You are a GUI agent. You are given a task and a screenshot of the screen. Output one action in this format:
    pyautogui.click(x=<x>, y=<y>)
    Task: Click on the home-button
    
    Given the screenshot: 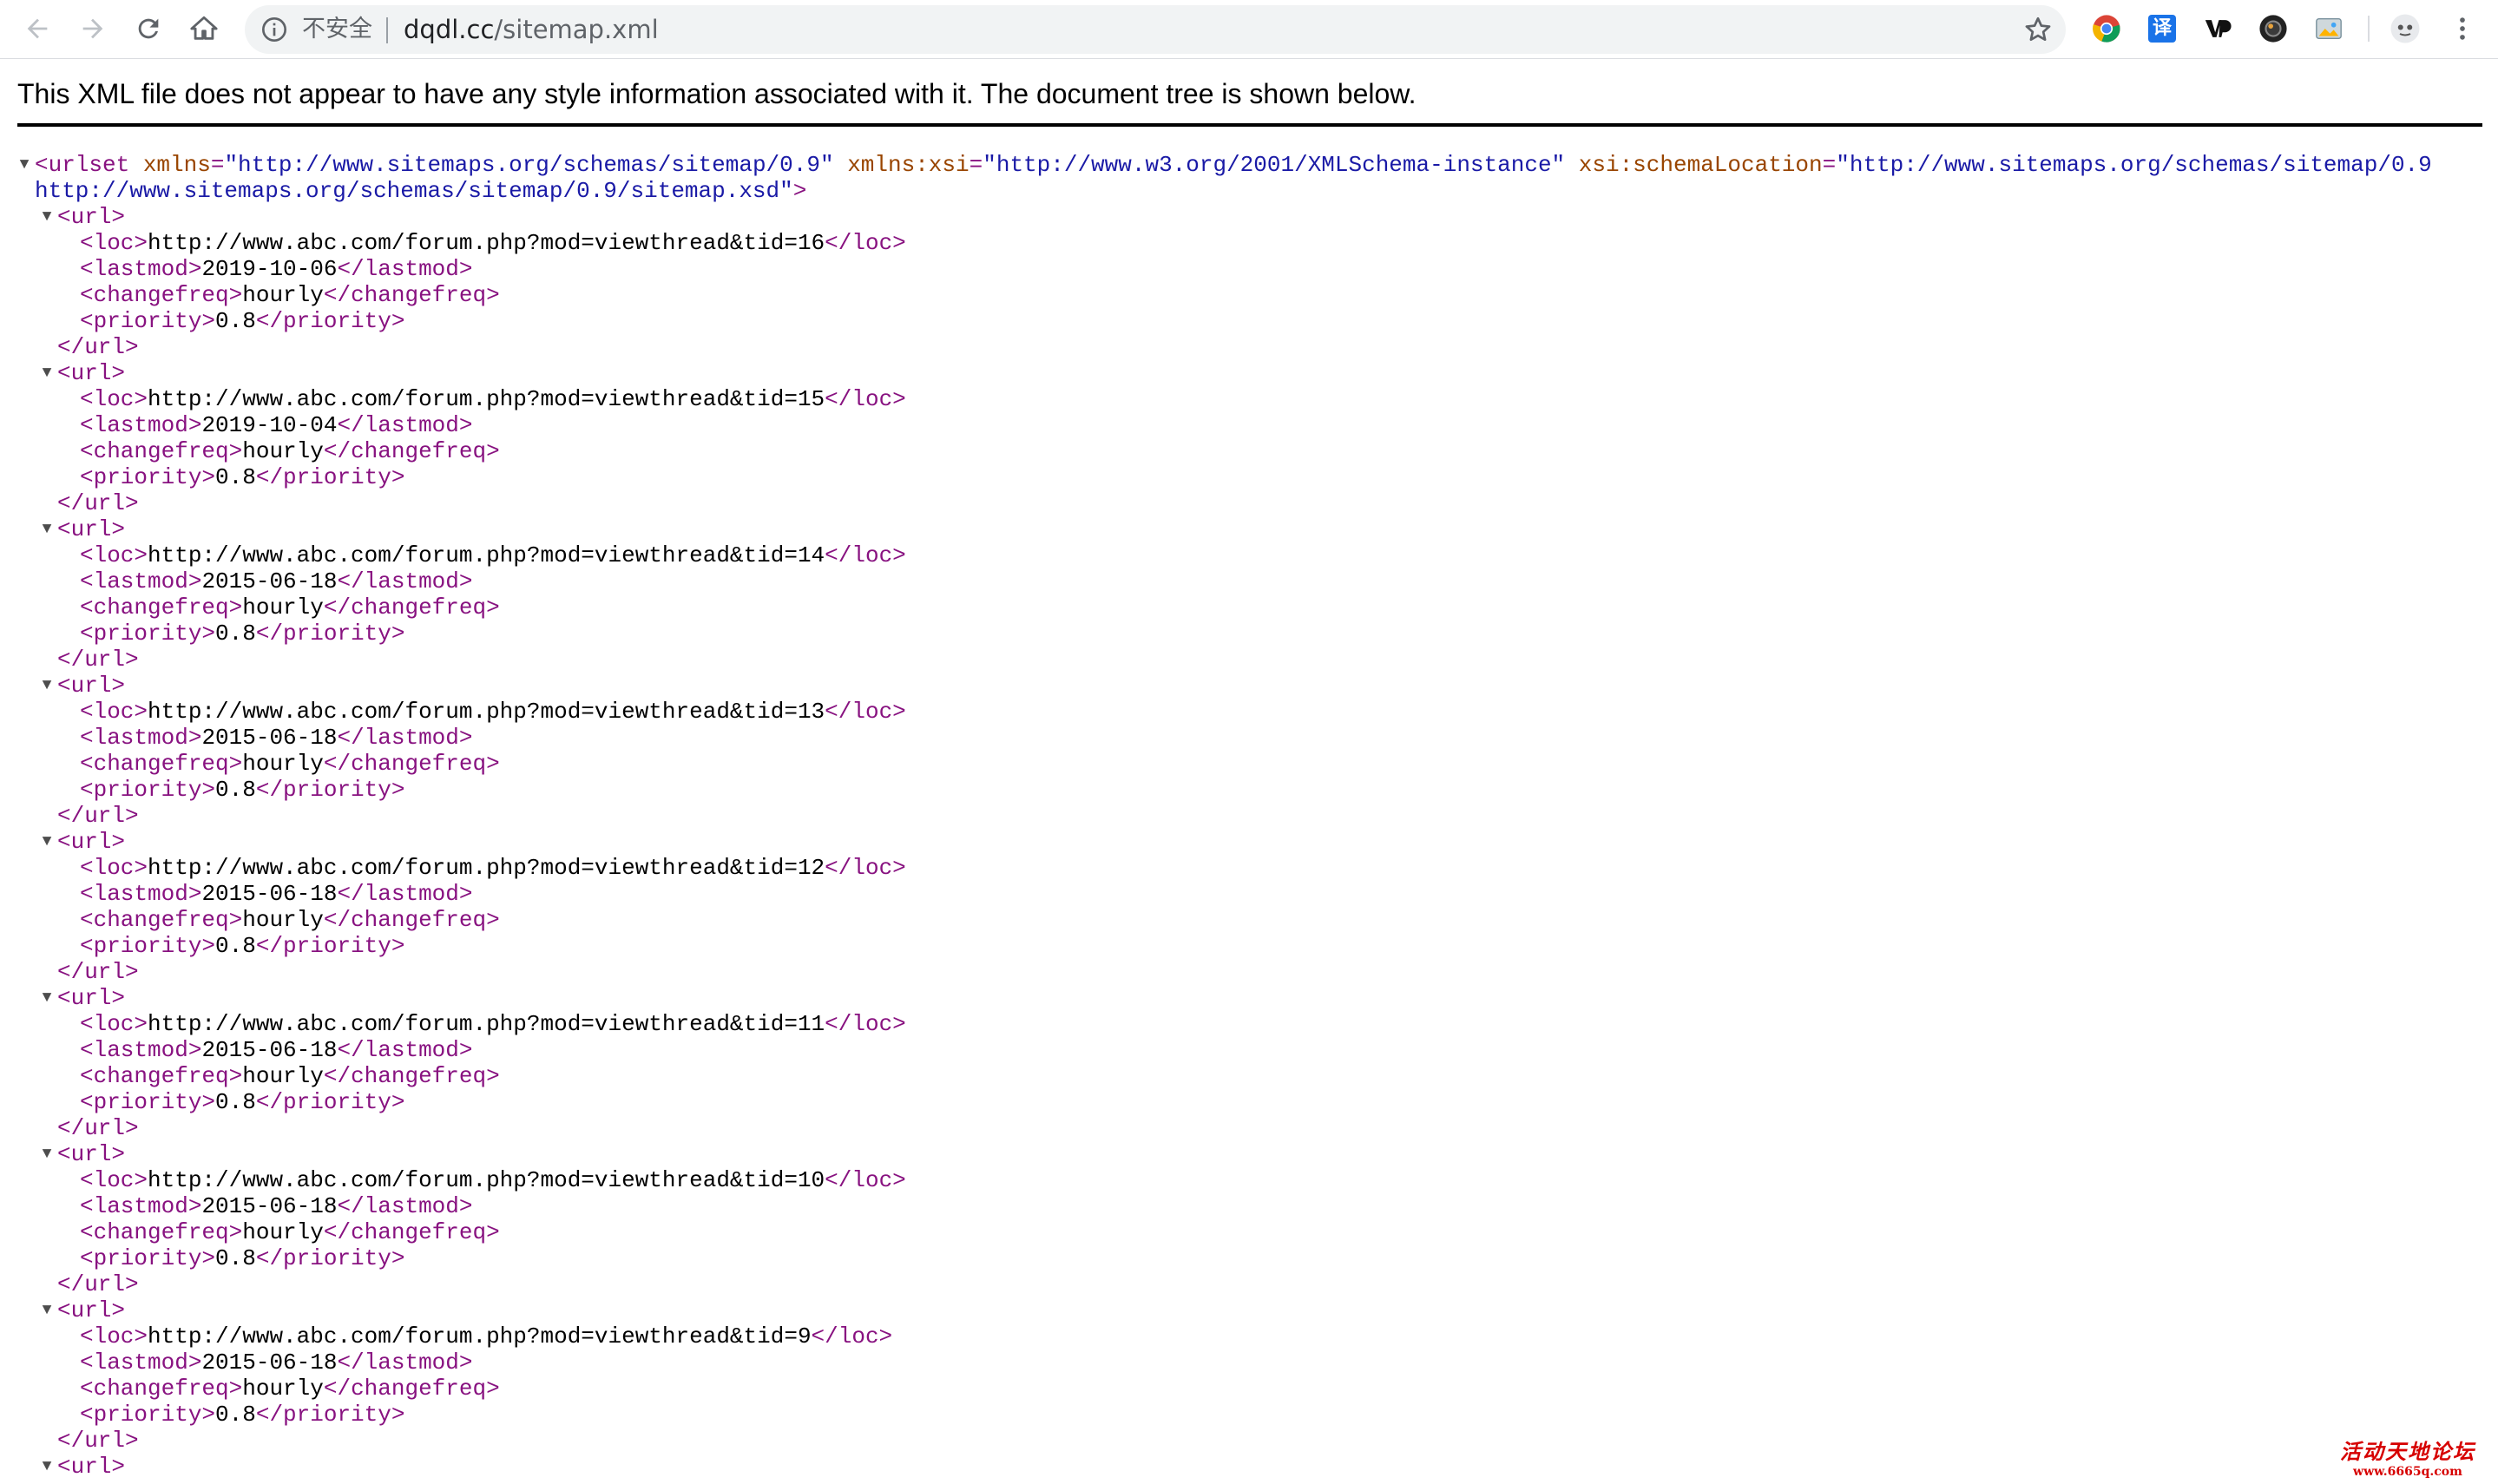 What is the action you would take?
    pyautogui.click(x=204, y=29)
    